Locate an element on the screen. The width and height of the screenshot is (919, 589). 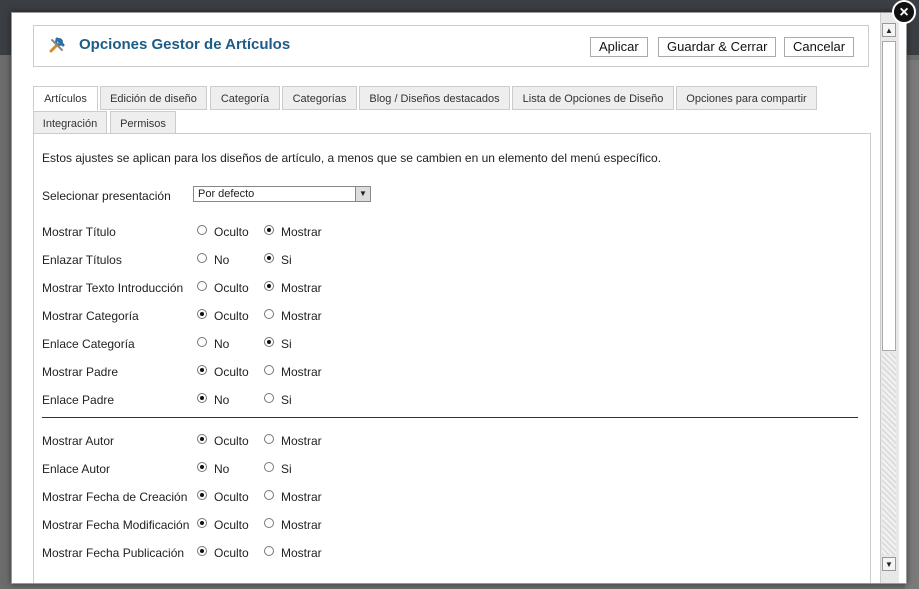
tab-permisos: Permisos is located at coordinates (143, 123).